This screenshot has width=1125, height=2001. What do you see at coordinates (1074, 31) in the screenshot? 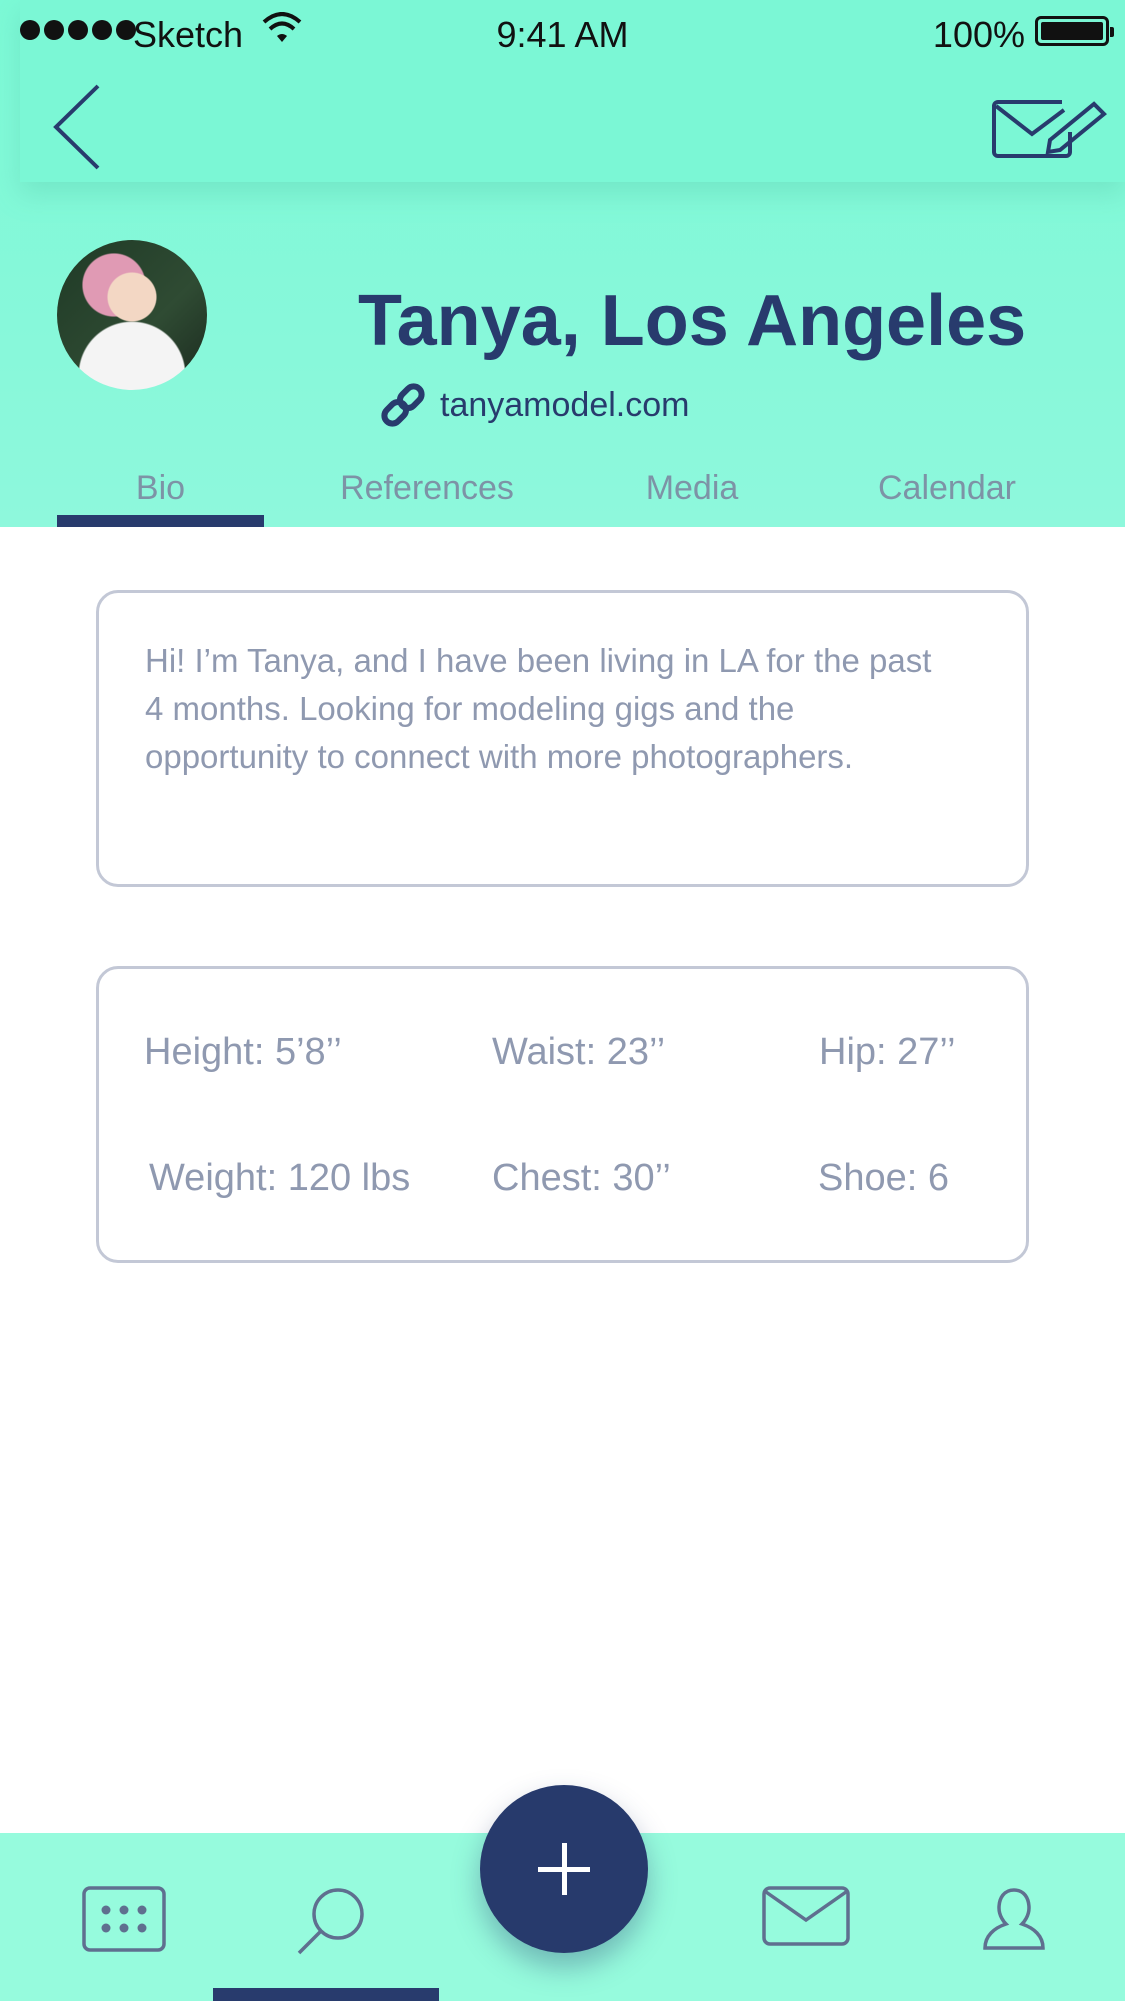
I see `battery-icon` at bounding box center [1074, 31].